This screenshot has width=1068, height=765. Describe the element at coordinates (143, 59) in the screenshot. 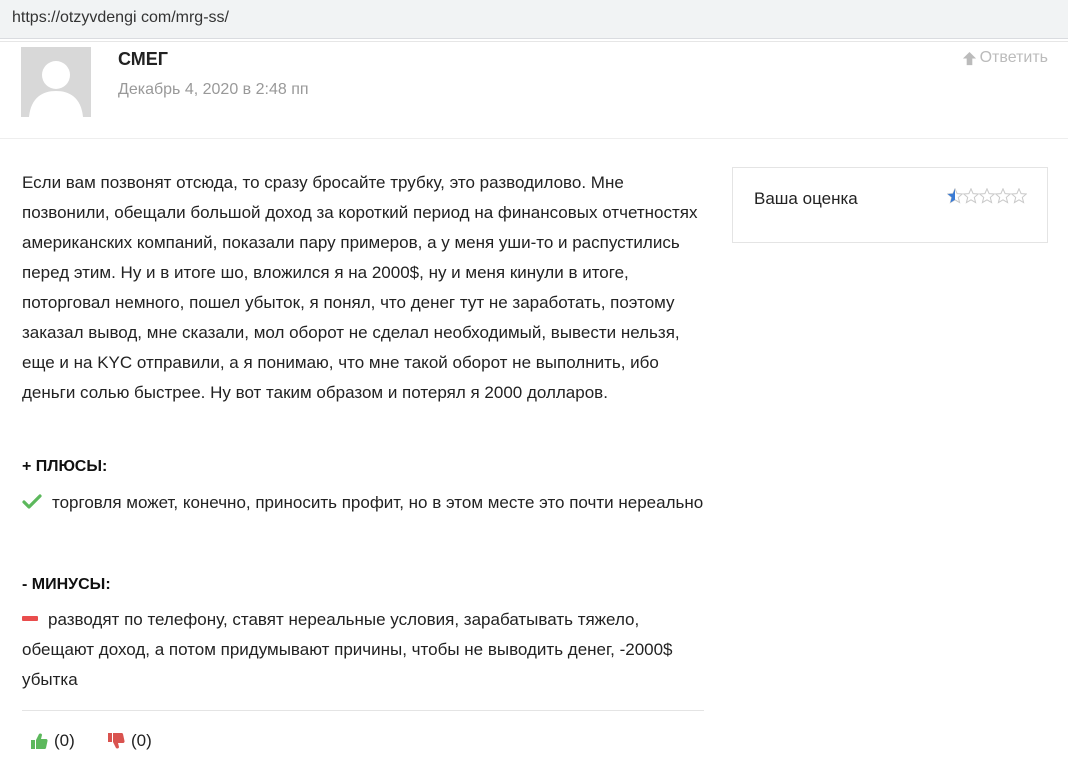

I see `comment-author: СМЕГ` at that location.